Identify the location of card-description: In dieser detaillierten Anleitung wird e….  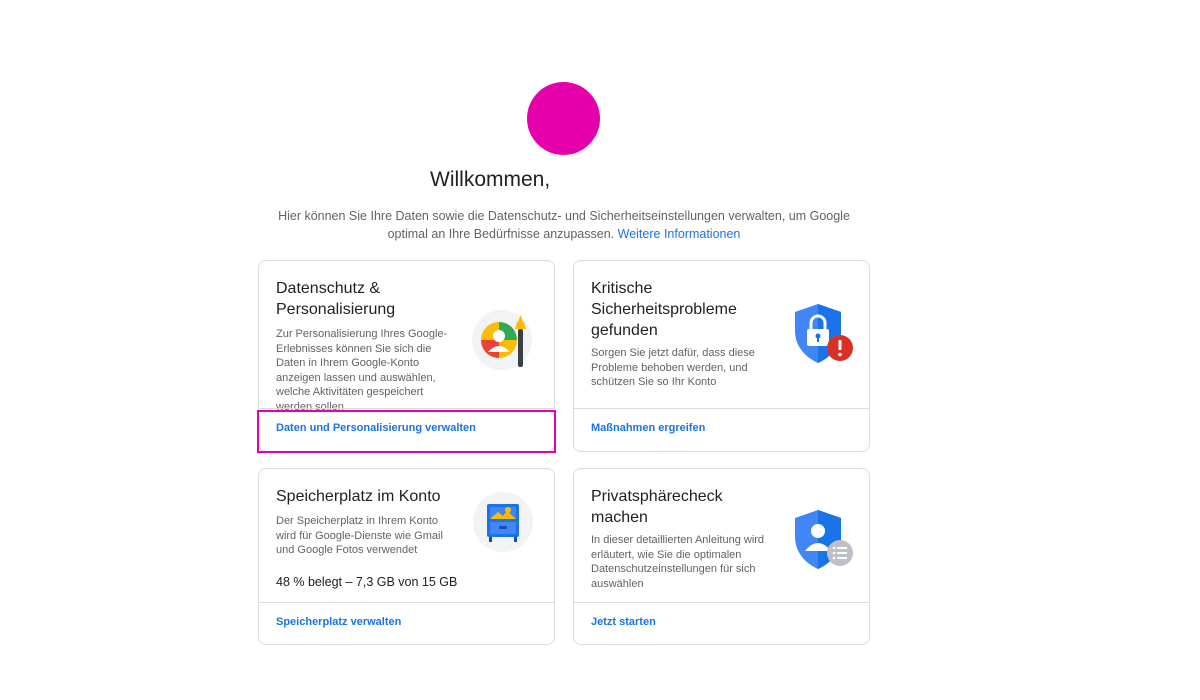
(678, 562).